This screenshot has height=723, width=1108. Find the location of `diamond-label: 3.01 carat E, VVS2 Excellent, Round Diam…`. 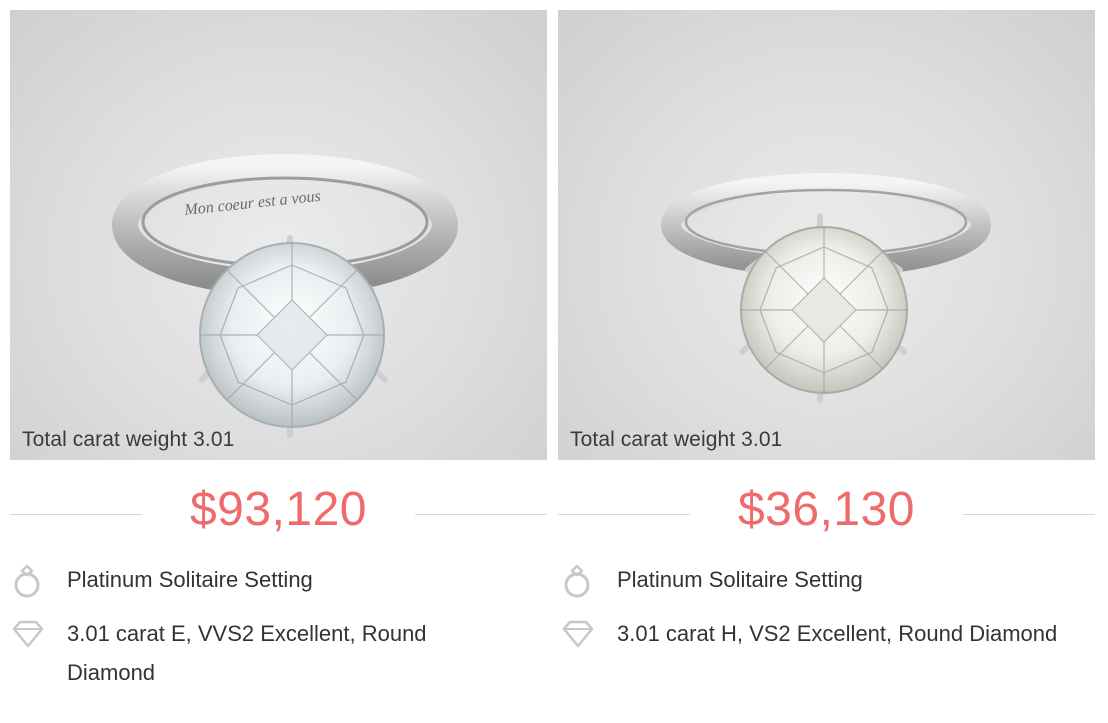

diamond-label: 3.01 carat E, VVS2 Excellent, Round Diam… is located at coordinates (247, 653).